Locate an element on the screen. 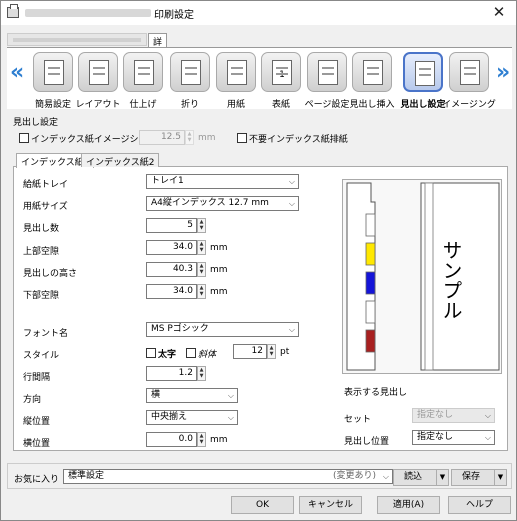 This screenshot has width=517, height=521. ribbon-item-tab-setting: 見出し設定 is located at coordinates (423, 81).